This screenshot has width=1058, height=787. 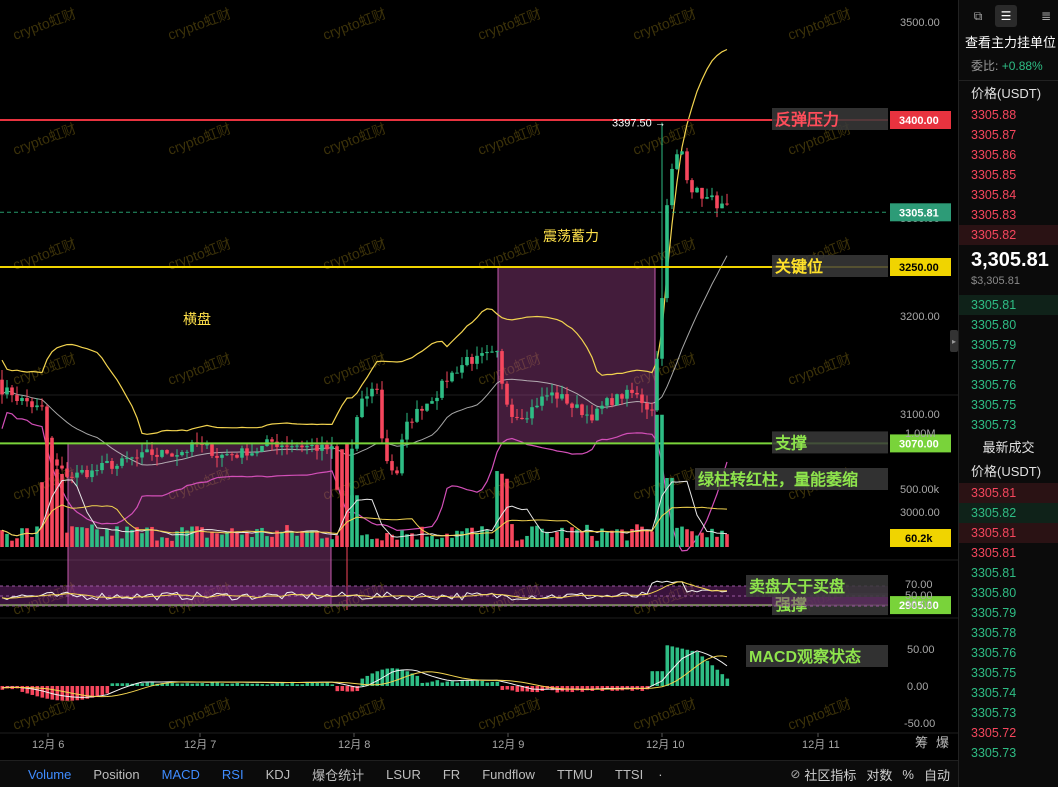 What do you see at coordinates (403, 774) in the screenshot?
I see `tab-lsur: LSUR` at bounding box center [403, 774].